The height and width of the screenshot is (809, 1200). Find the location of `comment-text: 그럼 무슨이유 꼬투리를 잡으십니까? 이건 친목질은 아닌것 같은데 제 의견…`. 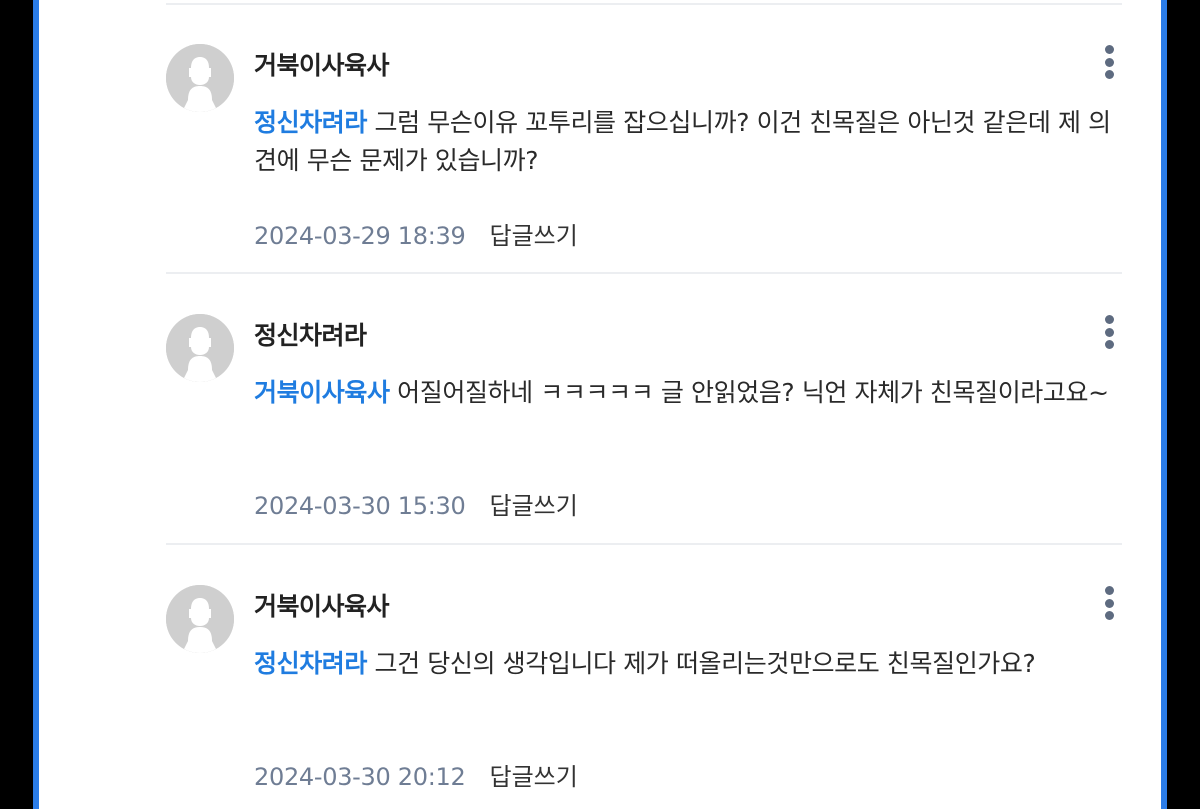

comment-text: 그럼 무슨이유 꼬투리를 잡으십니까? 이건 친목질은 아닌것 같은데 제 의견… is located at coordinates (682, 141).